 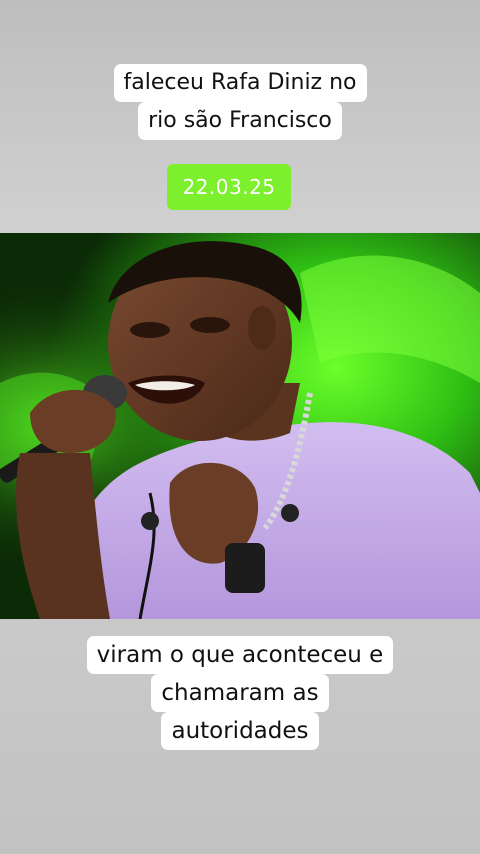 What do you see at coordinates (229, 187) in the screenshot?
I see `date-badge: 22.03.25` at bounding box center [229, 187].